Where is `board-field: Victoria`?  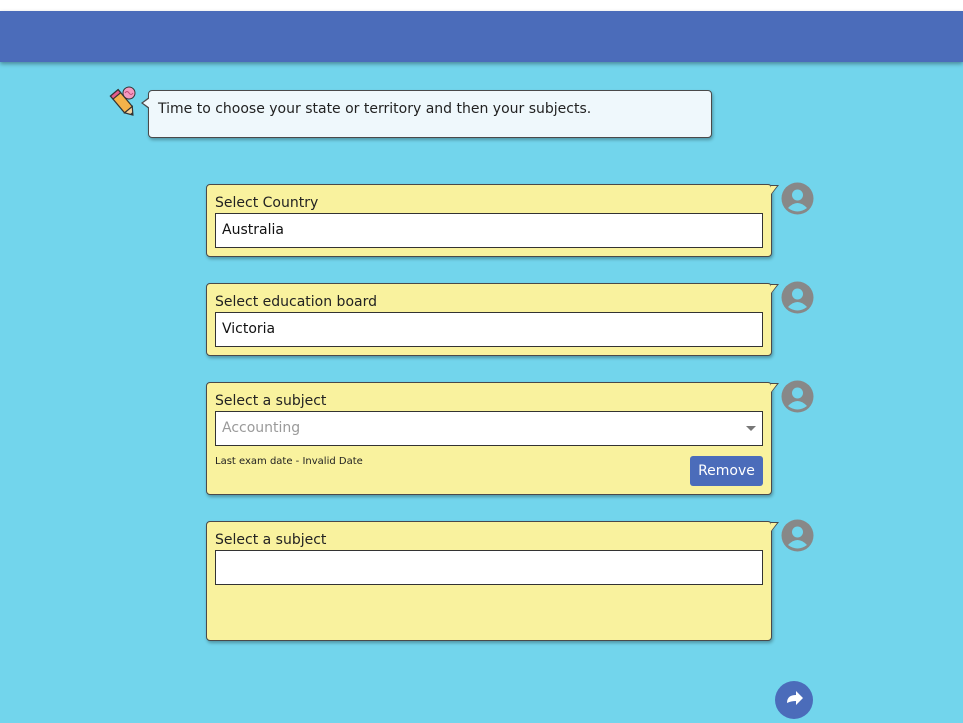
board-field: Victoria is located at coordinates (489, 329).